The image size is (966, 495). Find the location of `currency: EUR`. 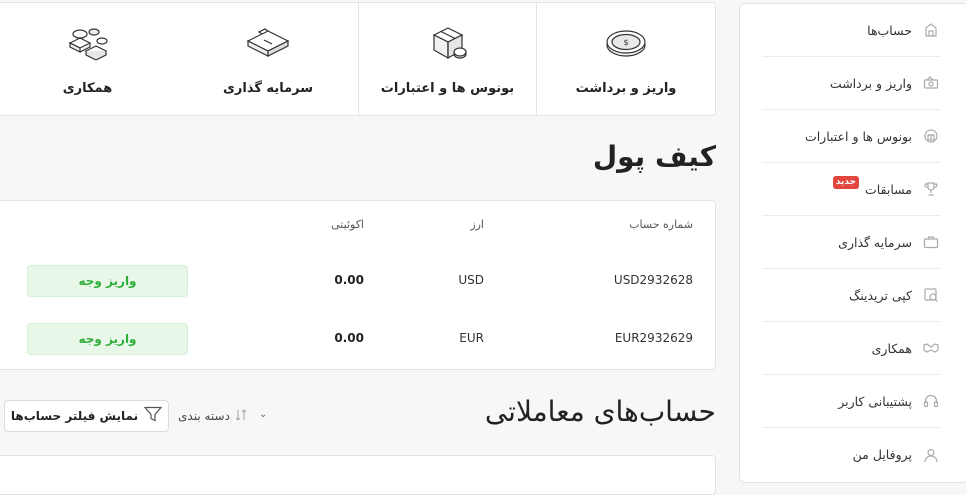

currency: EUR is located at coordinates (471, 338).